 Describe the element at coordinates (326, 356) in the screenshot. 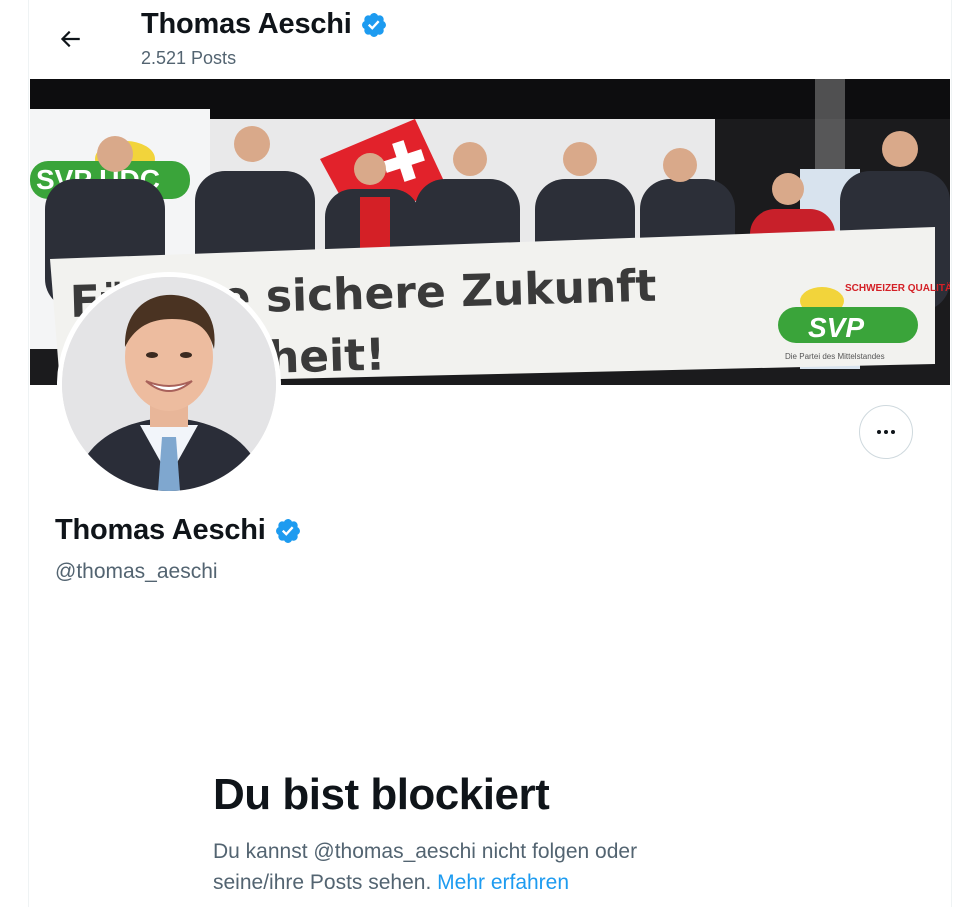

I see `banner-slogan-line2: heit!` at that location.